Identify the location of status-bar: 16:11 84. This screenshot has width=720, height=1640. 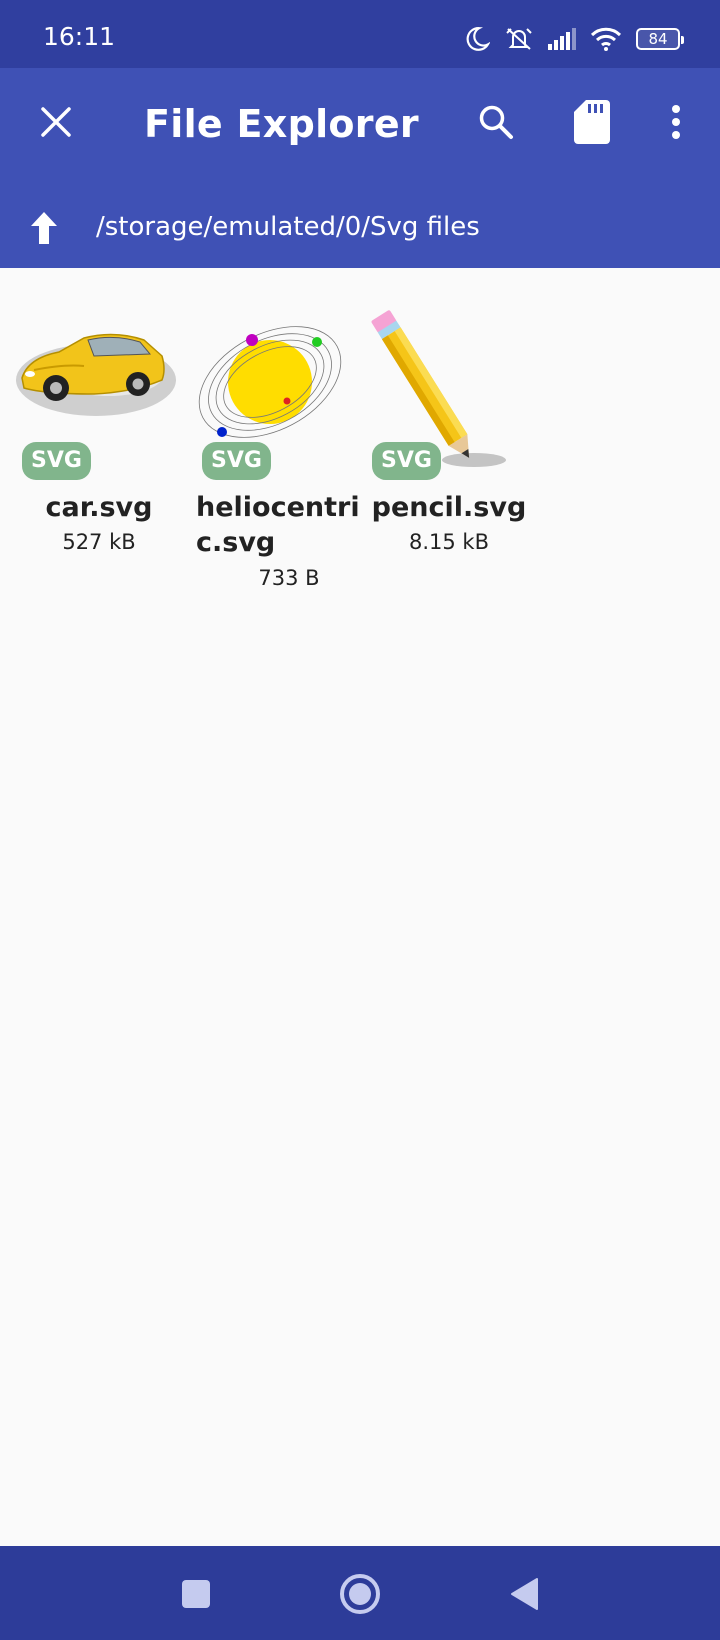
(360, 34).